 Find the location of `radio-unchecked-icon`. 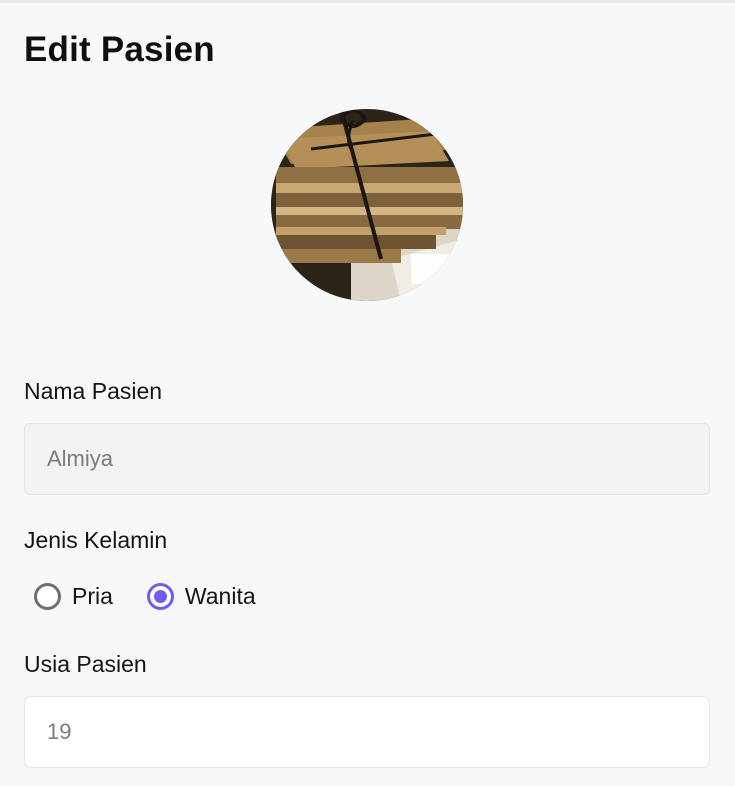

radio-unchecked-icon is located at coordinates (47, 596).